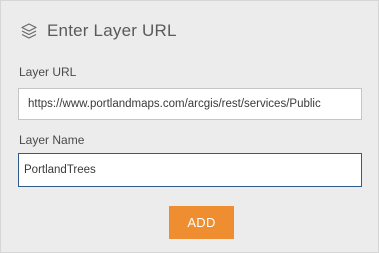 This screenshot has height=253, width=379. What do you see at coordinates (112, 30) in the screenshot?
I see `panel-title: Enter Layer URL` at bounding box center [112, 30].